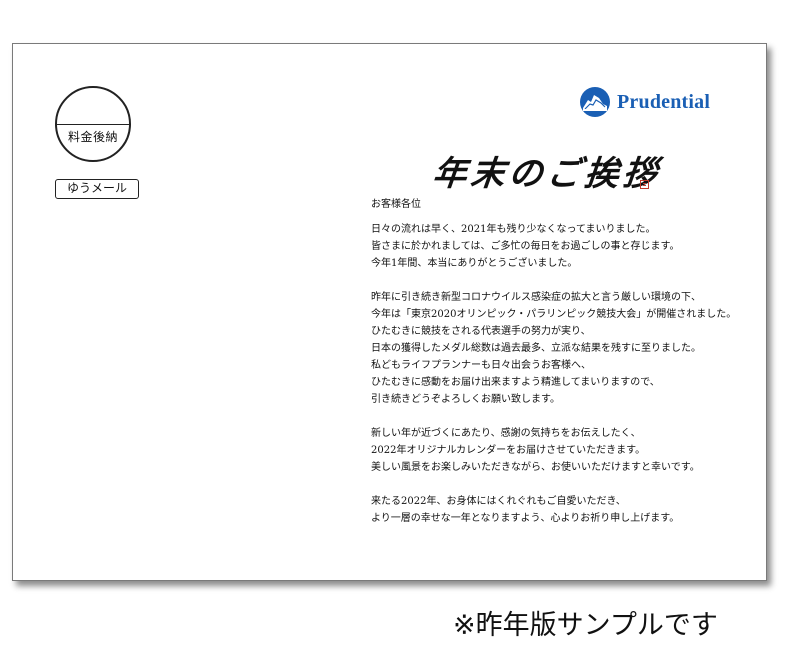  I want to click on letter-line: 日本の獲得したメダル総数は過去最多、立派な結果を残すに至りました。, so click(536, 348).